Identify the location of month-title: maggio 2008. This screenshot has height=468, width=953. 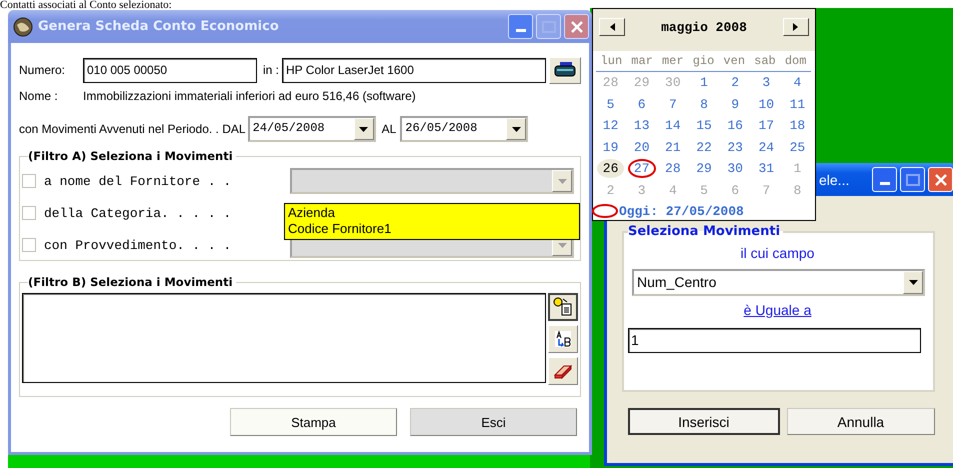
(704, 27).